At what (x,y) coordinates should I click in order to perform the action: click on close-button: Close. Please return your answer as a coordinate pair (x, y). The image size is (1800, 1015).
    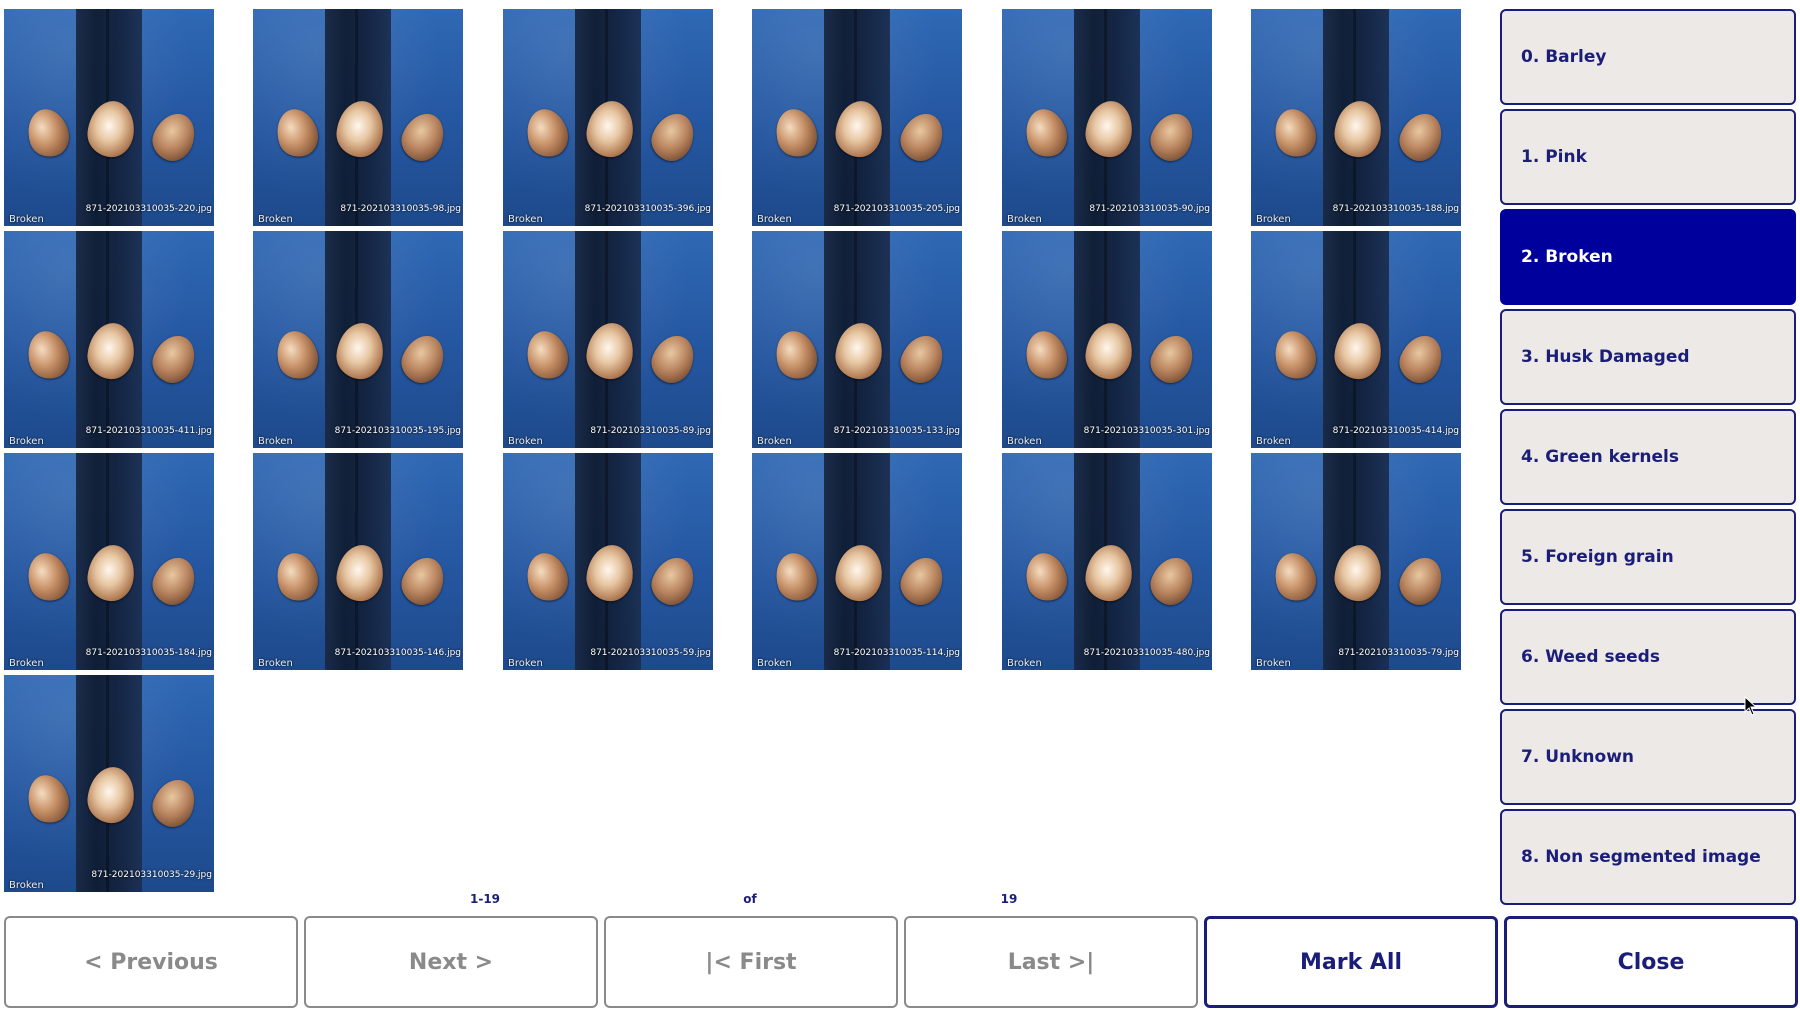
    Looking at the image, I should click on (1651, 962).